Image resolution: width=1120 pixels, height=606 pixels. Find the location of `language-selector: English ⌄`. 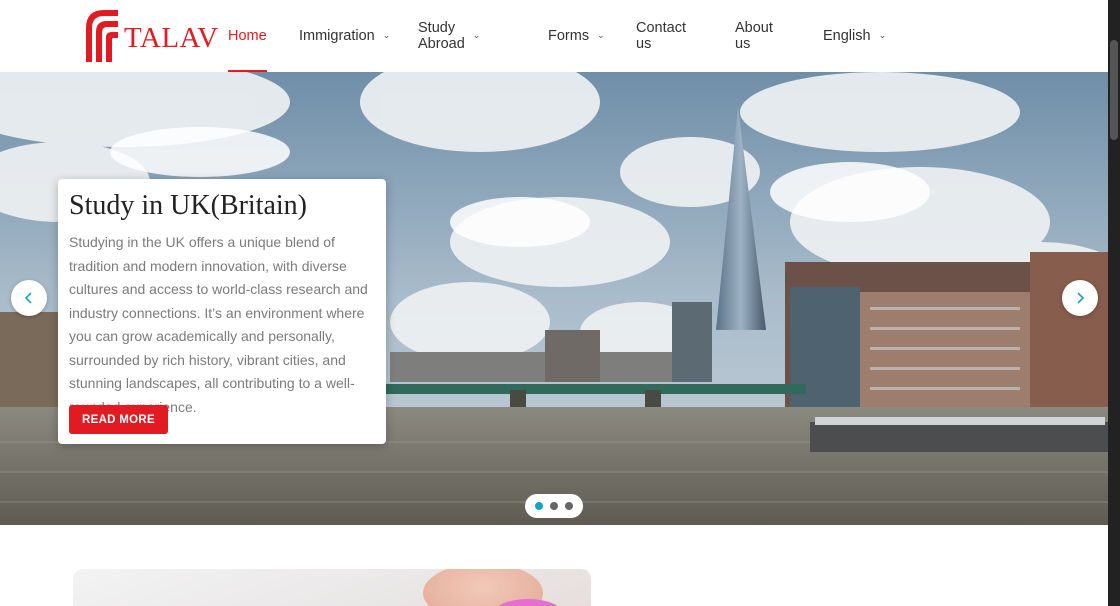

language-selector: English ⌄ is located at coordinates (854, 36).